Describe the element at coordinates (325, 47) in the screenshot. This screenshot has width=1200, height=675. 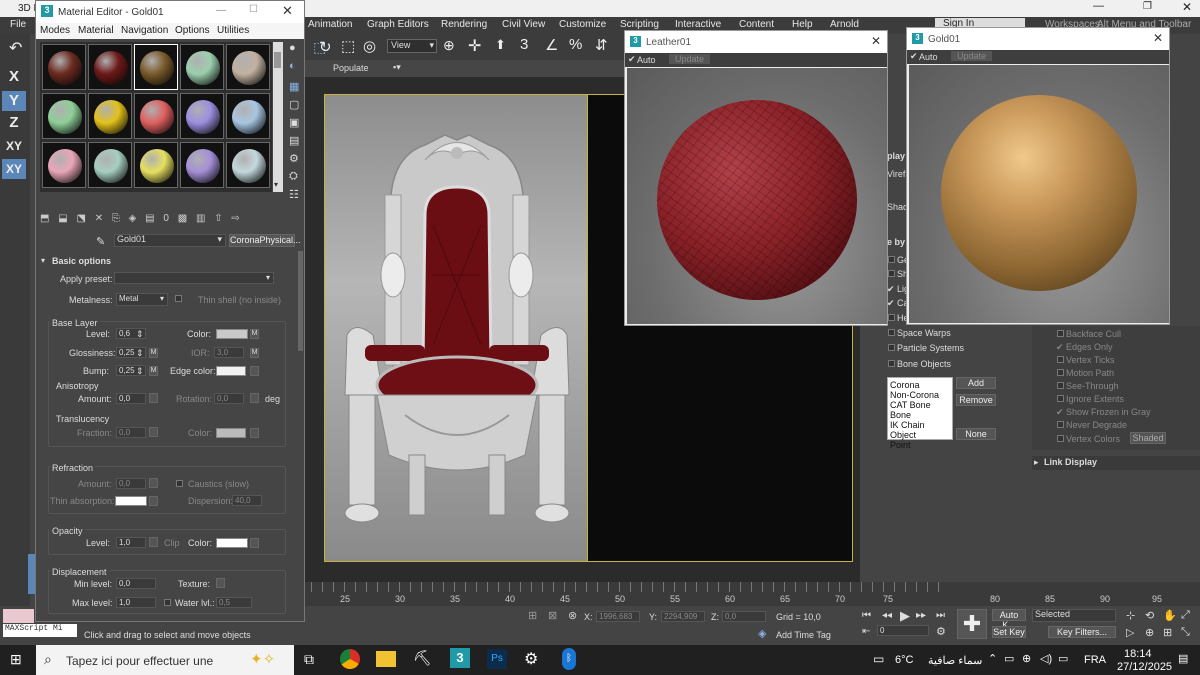
I see `redo-icon: ↻` at that location.